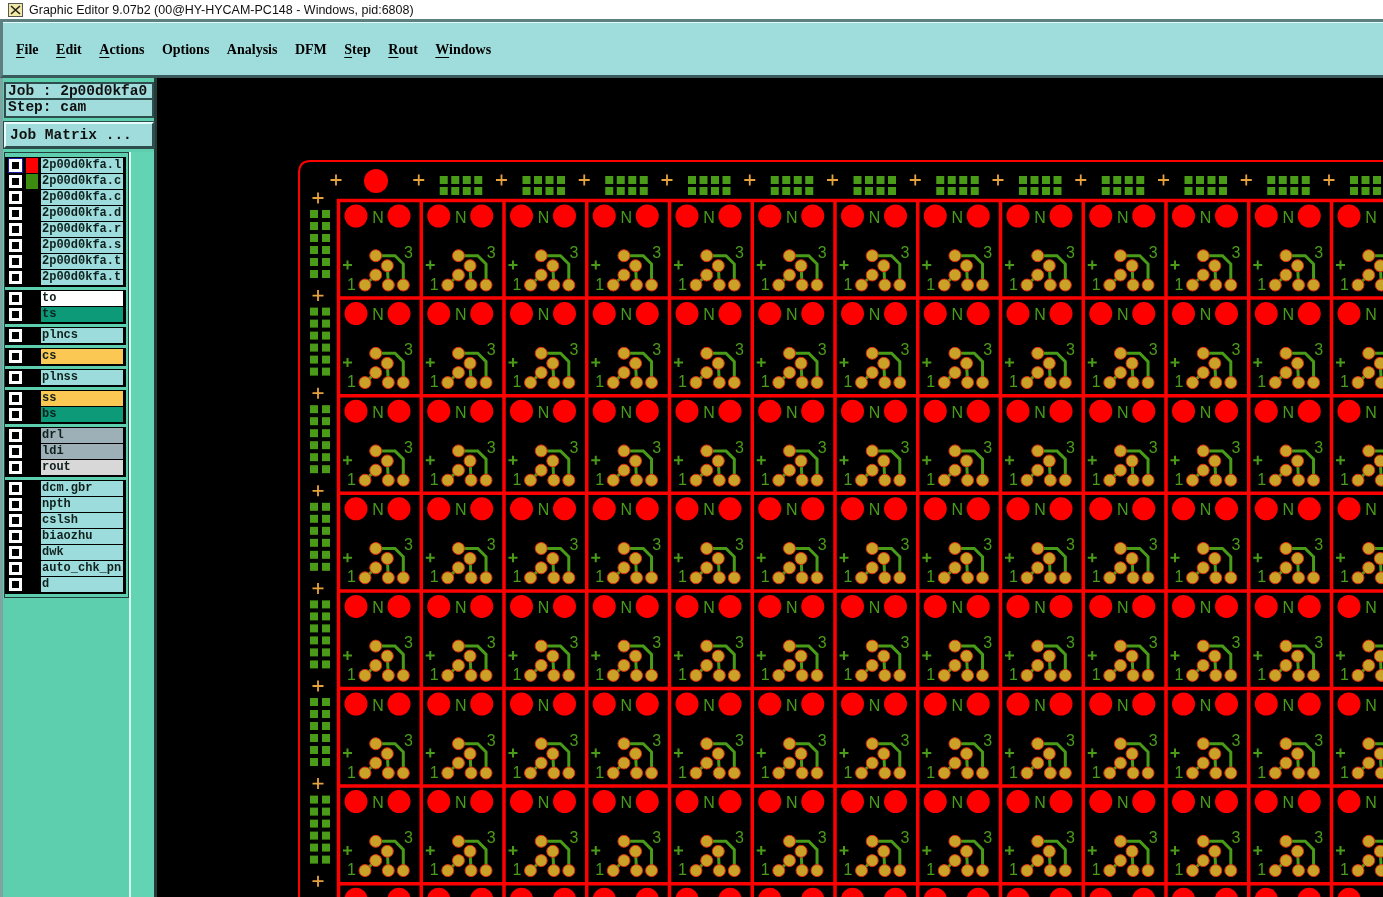  Describe the element at coordinates (82, 356) in the screenshot. I see `layer-name: cs` at that location.